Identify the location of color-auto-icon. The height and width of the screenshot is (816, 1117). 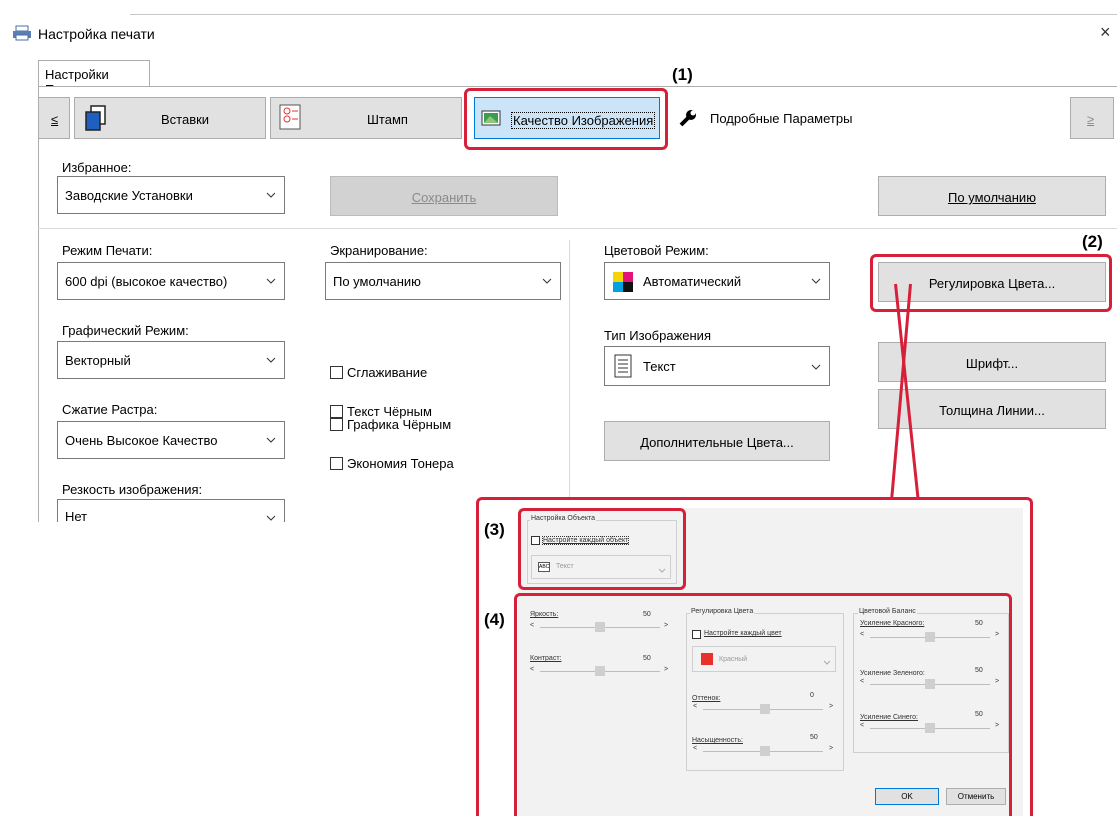
(623, 283).